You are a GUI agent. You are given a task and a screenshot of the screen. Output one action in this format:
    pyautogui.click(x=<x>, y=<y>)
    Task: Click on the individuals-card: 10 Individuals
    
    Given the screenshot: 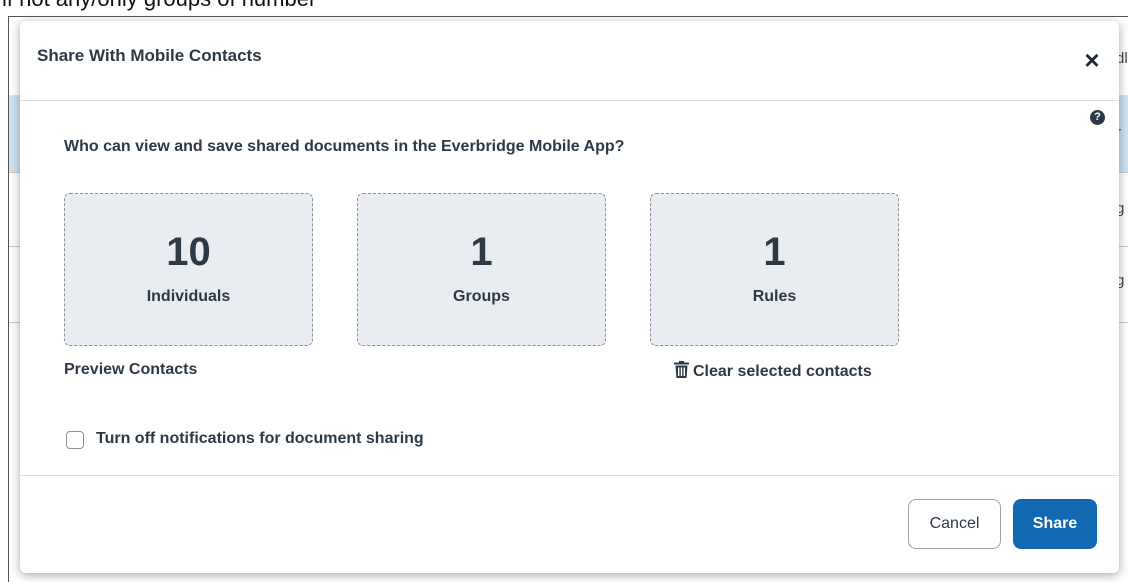 What is the action you would take?
    pyautogui.click(x=188, y=269)
    